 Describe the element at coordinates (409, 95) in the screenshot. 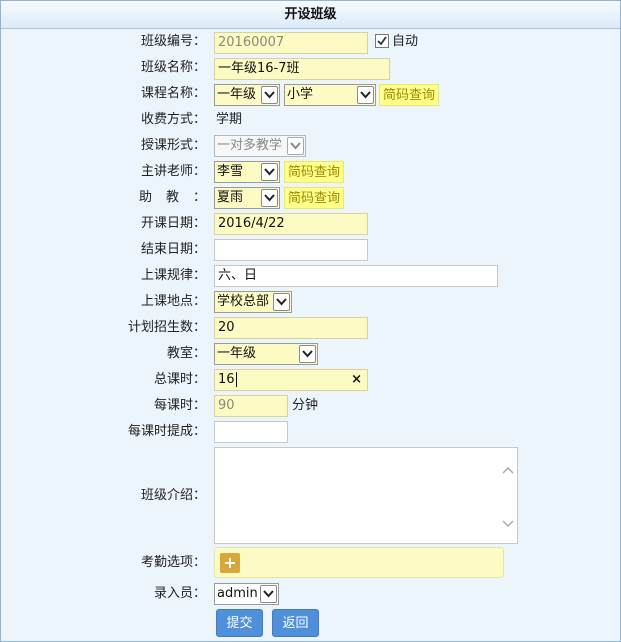

I see `course-lookup-button: 简码查询` at that location.